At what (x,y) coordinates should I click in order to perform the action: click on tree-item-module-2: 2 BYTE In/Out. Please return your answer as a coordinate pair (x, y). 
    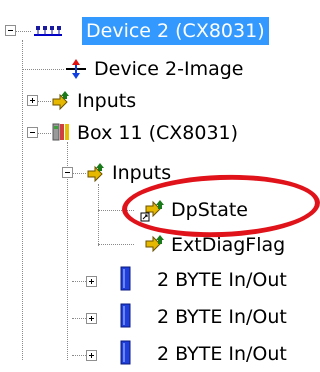
    Looking at the image, I should click on (222, 317).